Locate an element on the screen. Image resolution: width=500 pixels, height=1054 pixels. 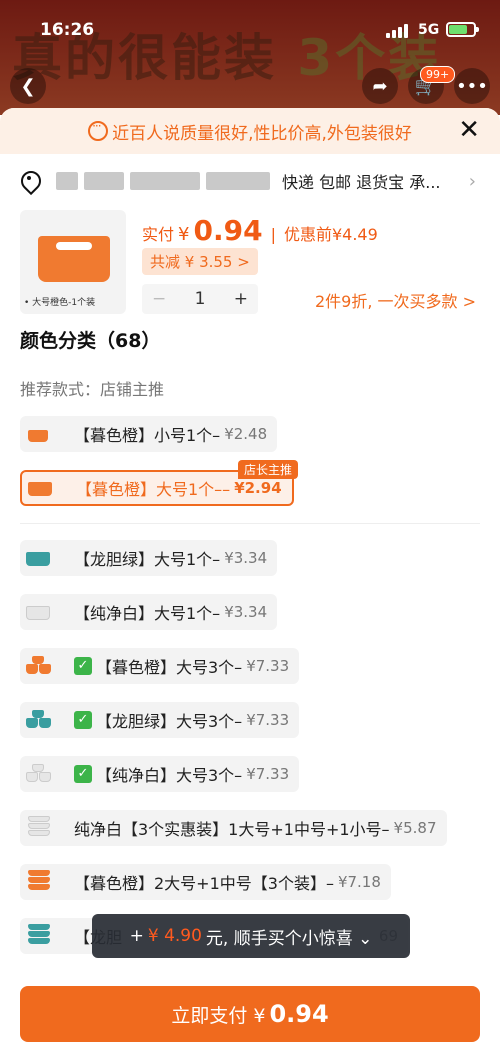
orange-stack-icon is located at coordinates (39, 881).